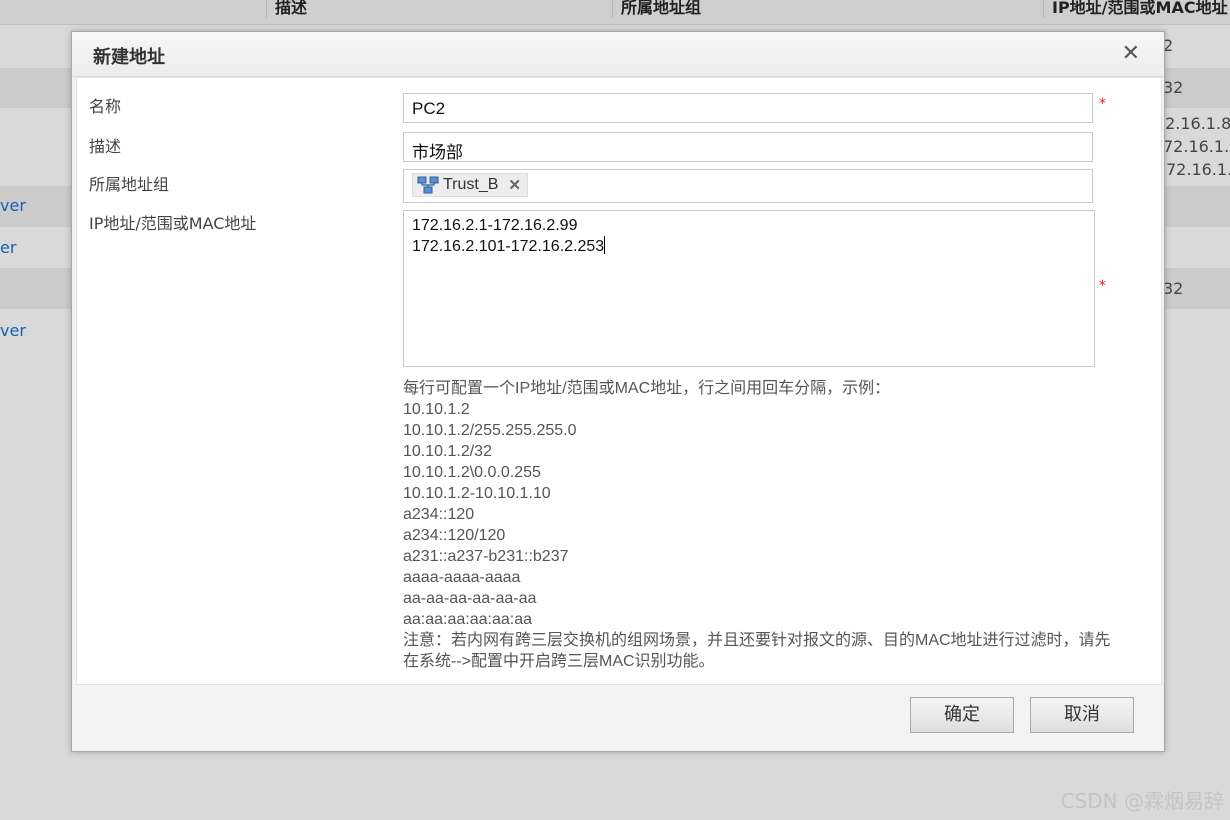 The image size is (1230, 820). Describe the element at coordinates (486, 556) in the screenshot. I see `help-example: a231::a237-b231::b237` at that location.